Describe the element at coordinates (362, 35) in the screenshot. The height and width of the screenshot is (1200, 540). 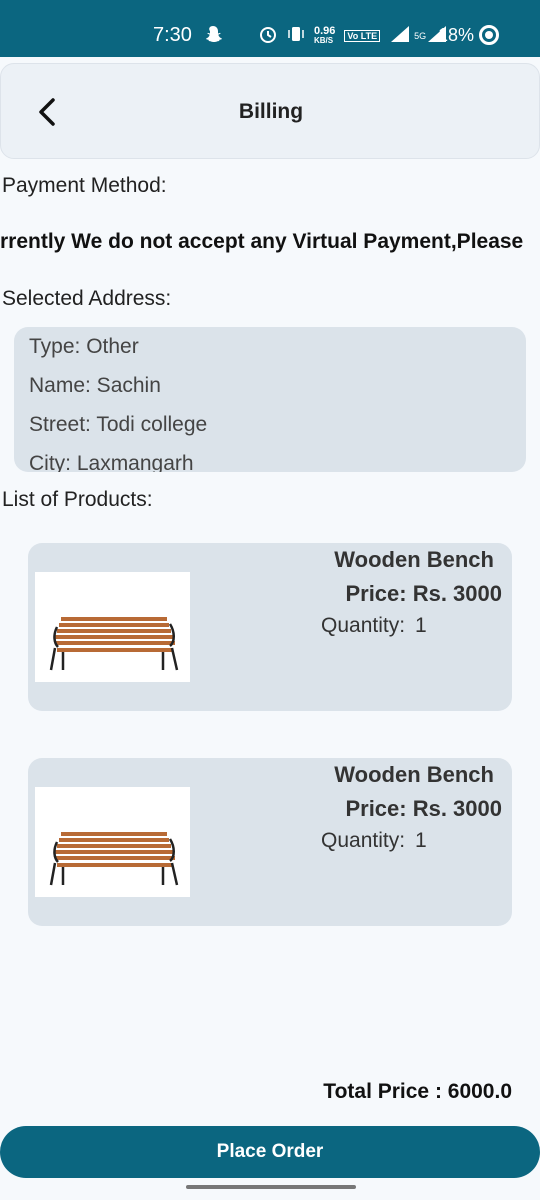
I see `volte-icon: Vo LTE` at that location.